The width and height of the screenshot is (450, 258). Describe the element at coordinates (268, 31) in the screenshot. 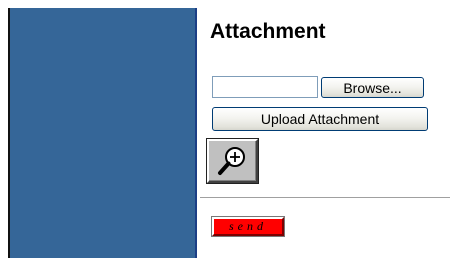

I see `page-title: Attachment` at that location.